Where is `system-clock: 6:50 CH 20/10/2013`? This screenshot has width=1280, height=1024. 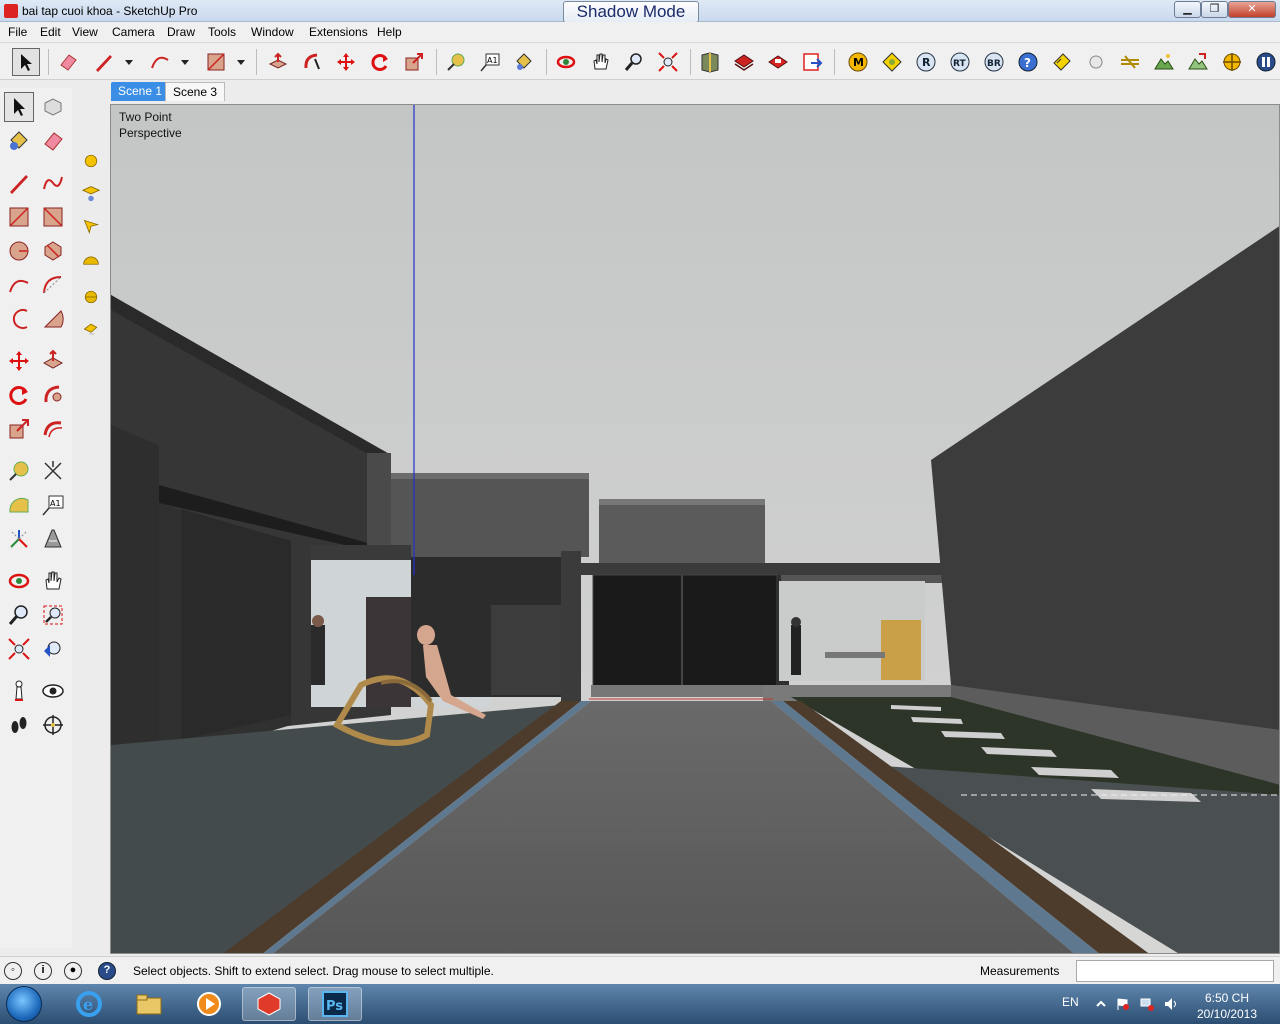 system-clock: 6:50 CH 20/10/2013 is located at coordinates (1227, 1006).